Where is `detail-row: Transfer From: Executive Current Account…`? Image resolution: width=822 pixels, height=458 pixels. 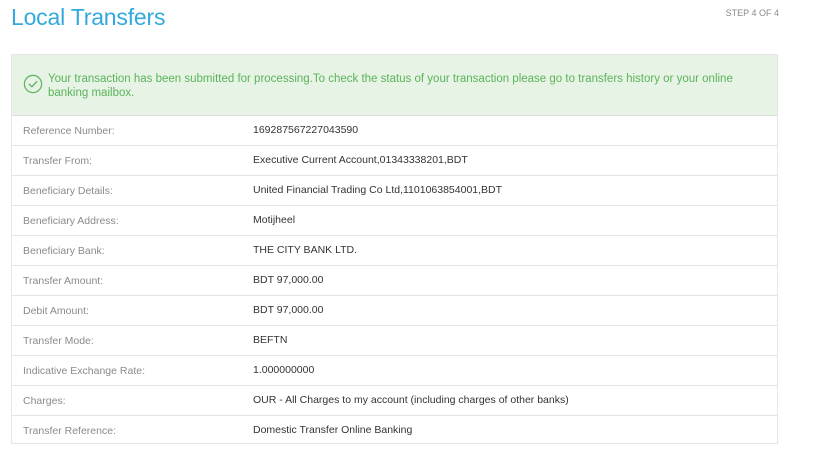 detail-row: Transfer From: Executive Current Account… is located at coordinates (394, 161).